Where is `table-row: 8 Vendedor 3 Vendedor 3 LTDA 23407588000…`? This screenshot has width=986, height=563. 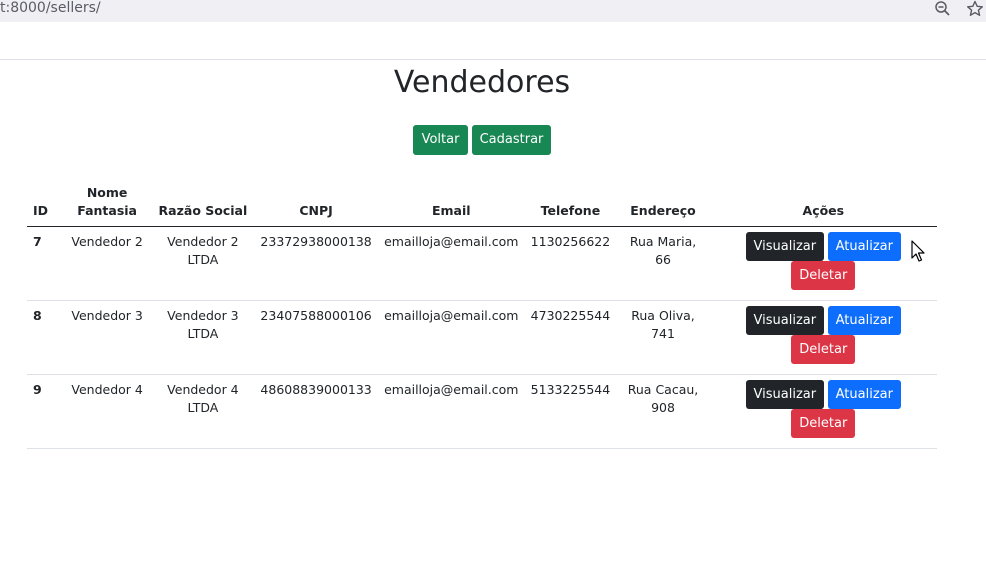 table-row: 8 Vendedor 3 Vendedor 3 LTDA 23407588000… is located at coordinates (482, 337).